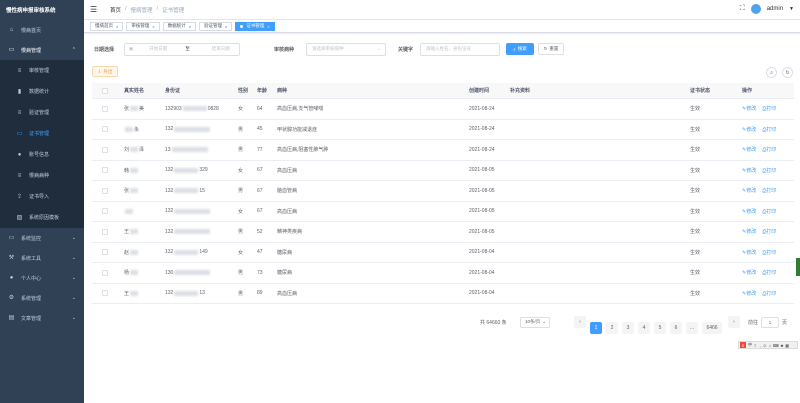 This screenshot has width=800, height=403. I want to click on date-end-input: 结束日期, so click(221, 49).